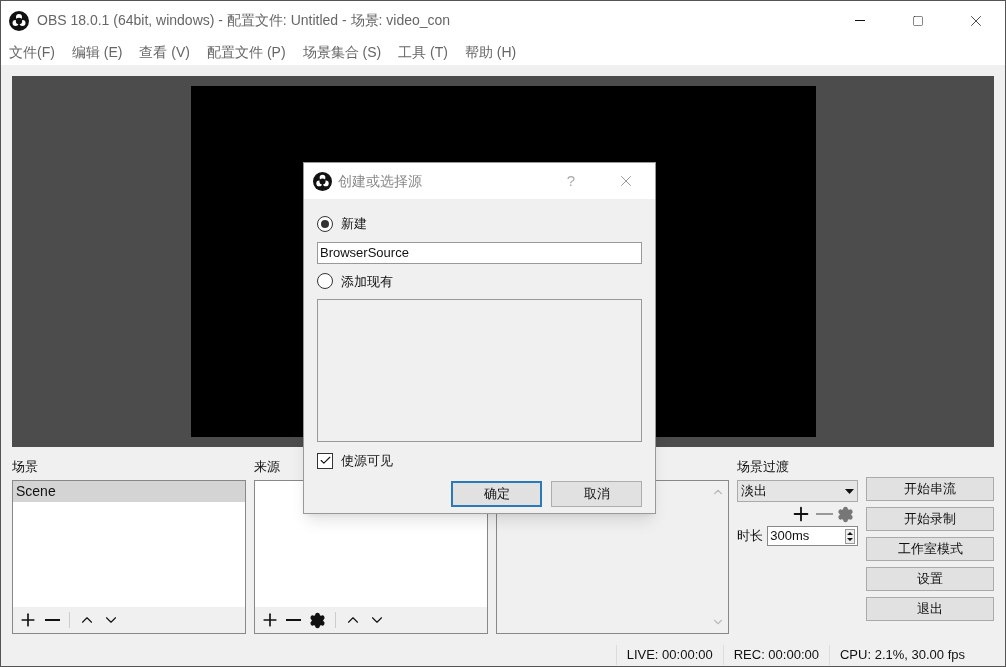 This screenshot has height=667, width=1006. What do you see at coordinates (798, 491) in the screenshot?
I see `transition-dropdown: 淡出` at bounding box center [798, 491].